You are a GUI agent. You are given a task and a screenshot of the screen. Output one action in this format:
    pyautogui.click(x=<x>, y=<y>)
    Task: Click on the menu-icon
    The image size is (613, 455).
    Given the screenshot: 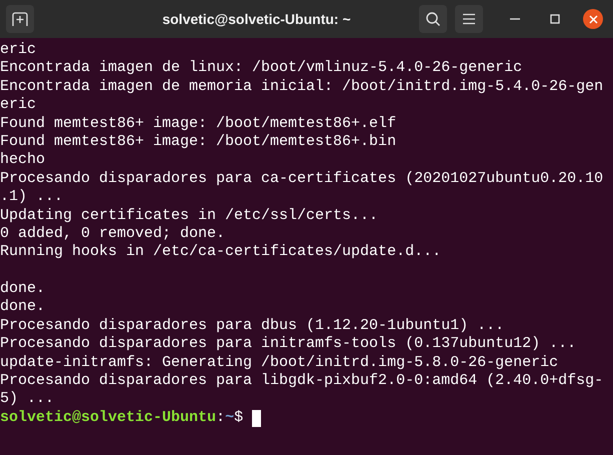 What is the action you would take?
    pyautogui.click(x=469, y=19)
    